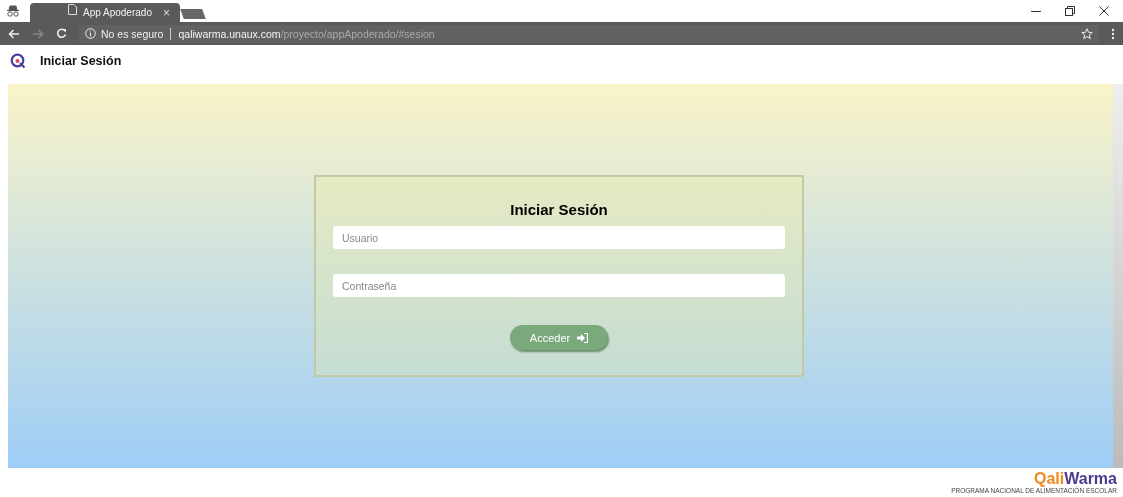  What do you see at coordinates (72, 9) in the screenshot?
I see `page-icon` at bounding box center [72, 9].